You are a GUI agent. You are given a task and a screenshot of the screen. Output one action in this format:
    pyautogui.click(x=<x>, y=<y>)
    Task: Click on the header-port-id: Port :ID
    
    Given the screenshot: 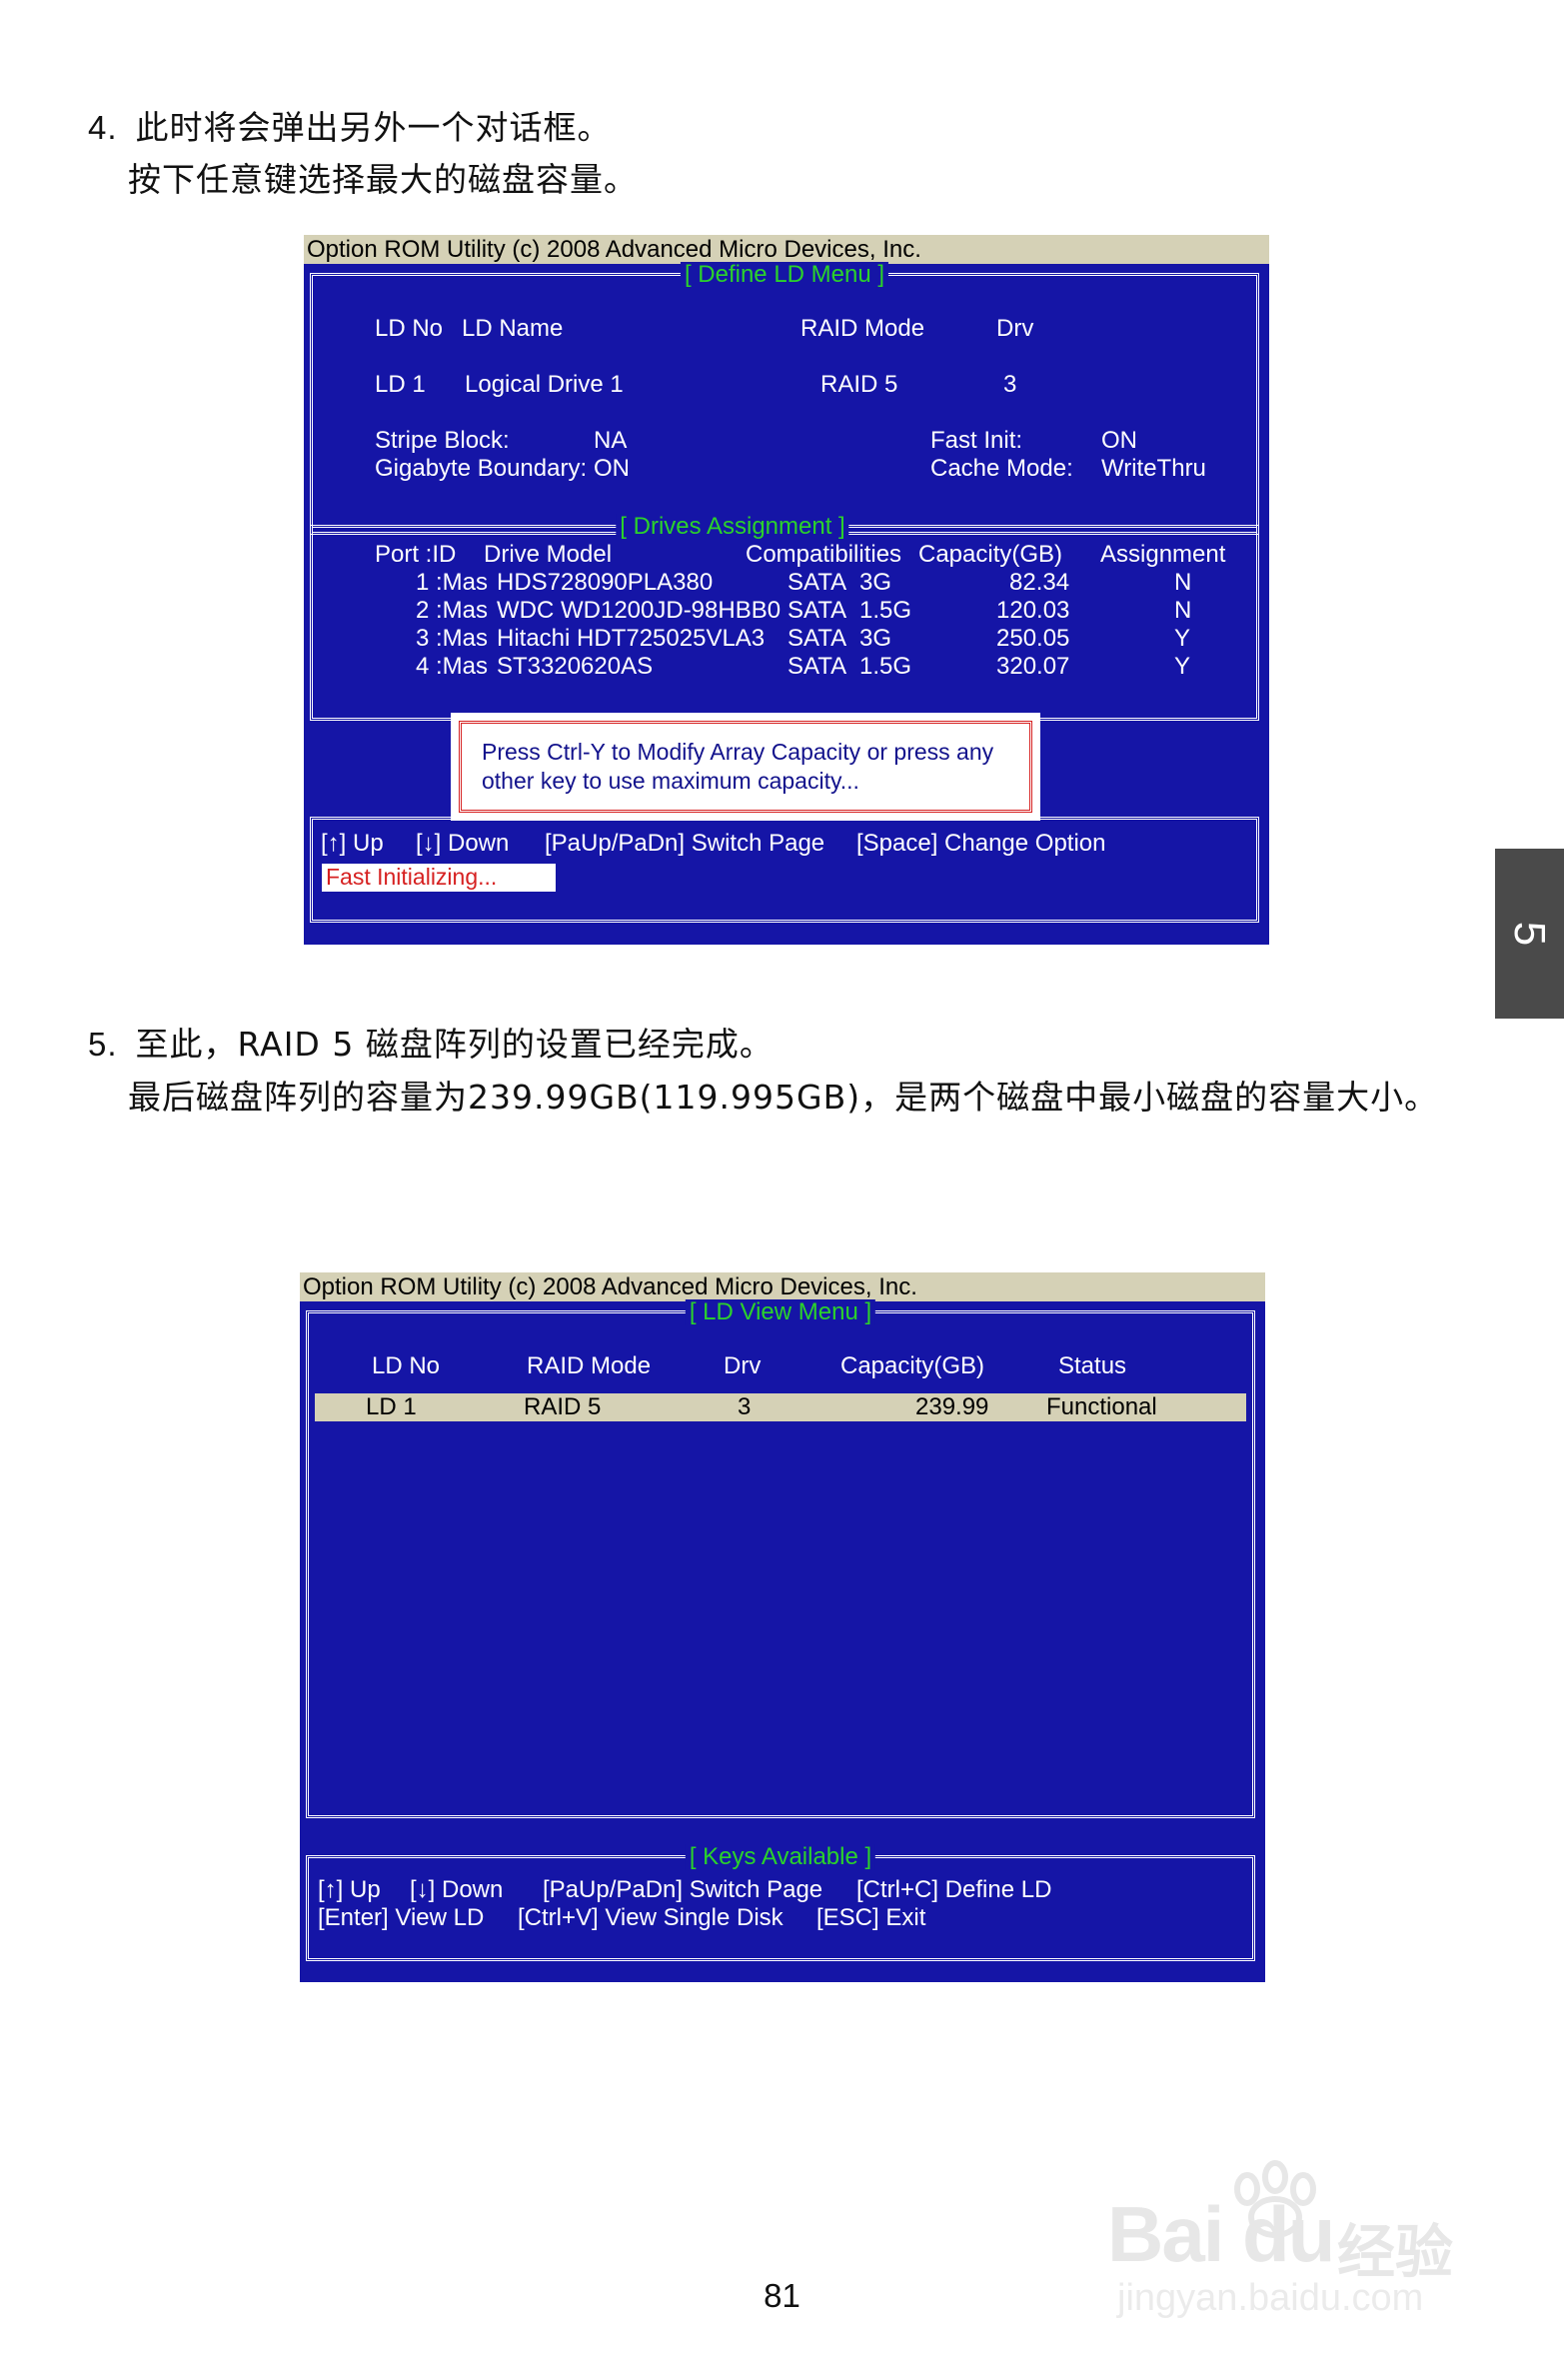 What is the action you would take?
    pyautogui.click(x=416, y=554)
    